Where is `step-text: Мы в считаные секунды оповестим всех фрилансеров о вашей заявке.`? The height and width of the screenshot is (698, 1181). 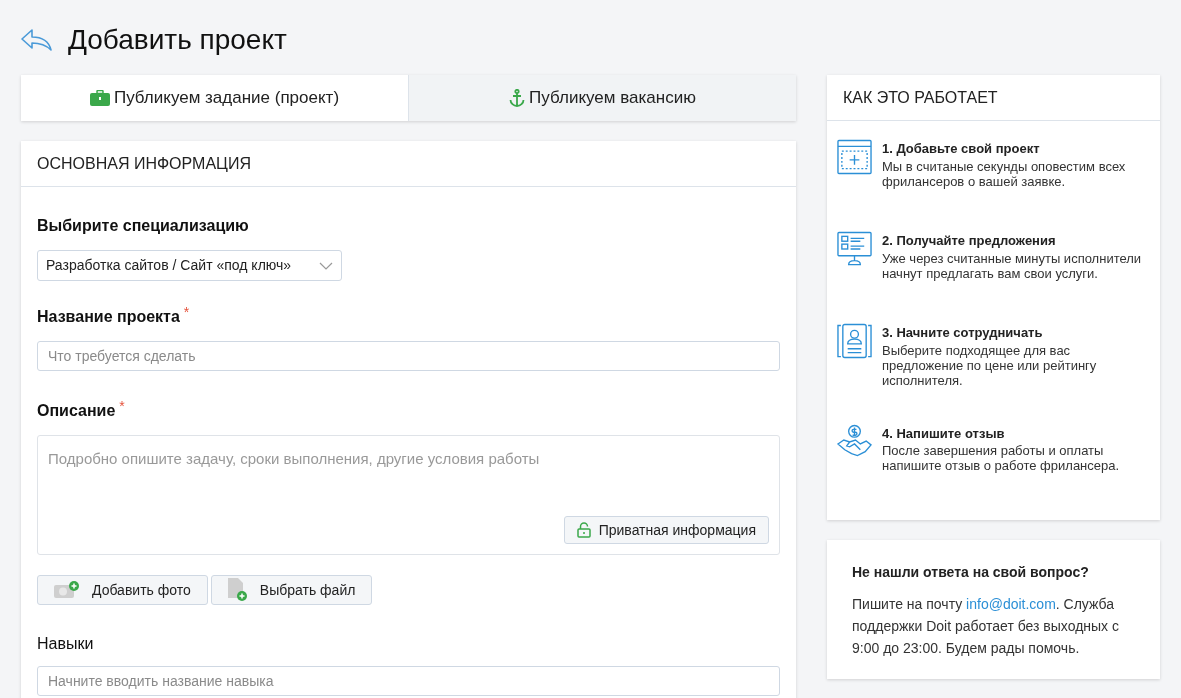
step-text: Мы в считаные секунды оповестим всех фрилансеров о вашей заявке. is located at coordinates (1004, 173).